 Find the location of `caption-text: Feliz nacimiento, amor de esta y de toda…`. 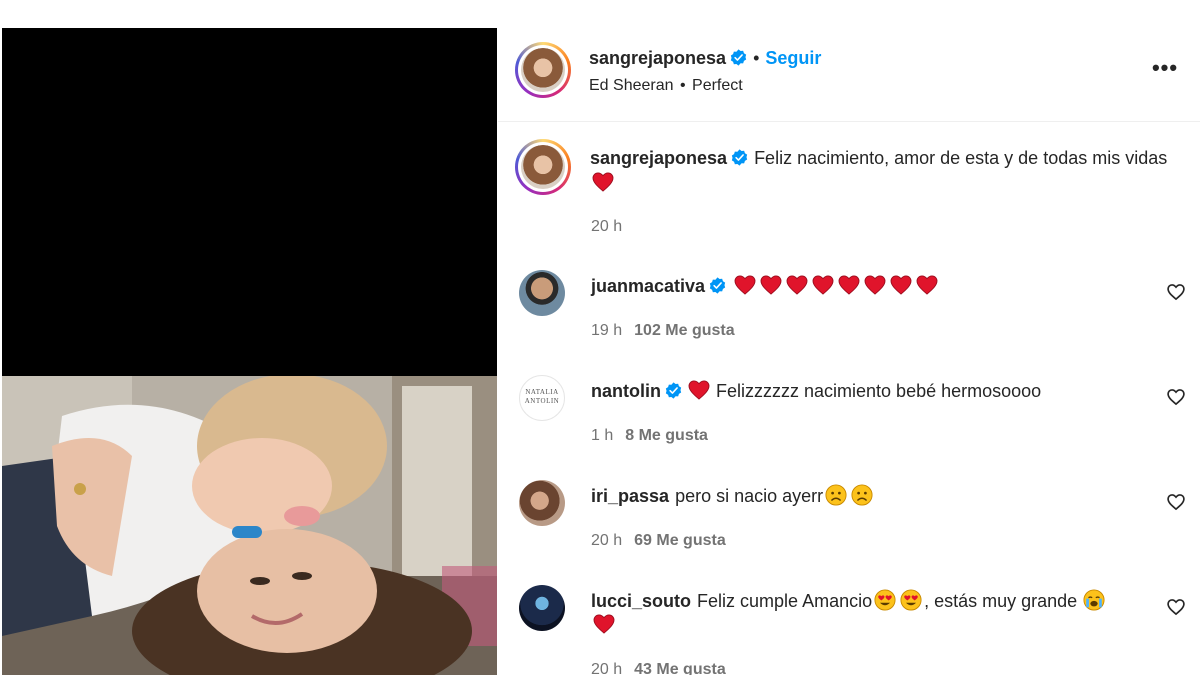

caption-text: Feliz nacimiento, amor de esta y de toda… is located at coordinates (961, 158).